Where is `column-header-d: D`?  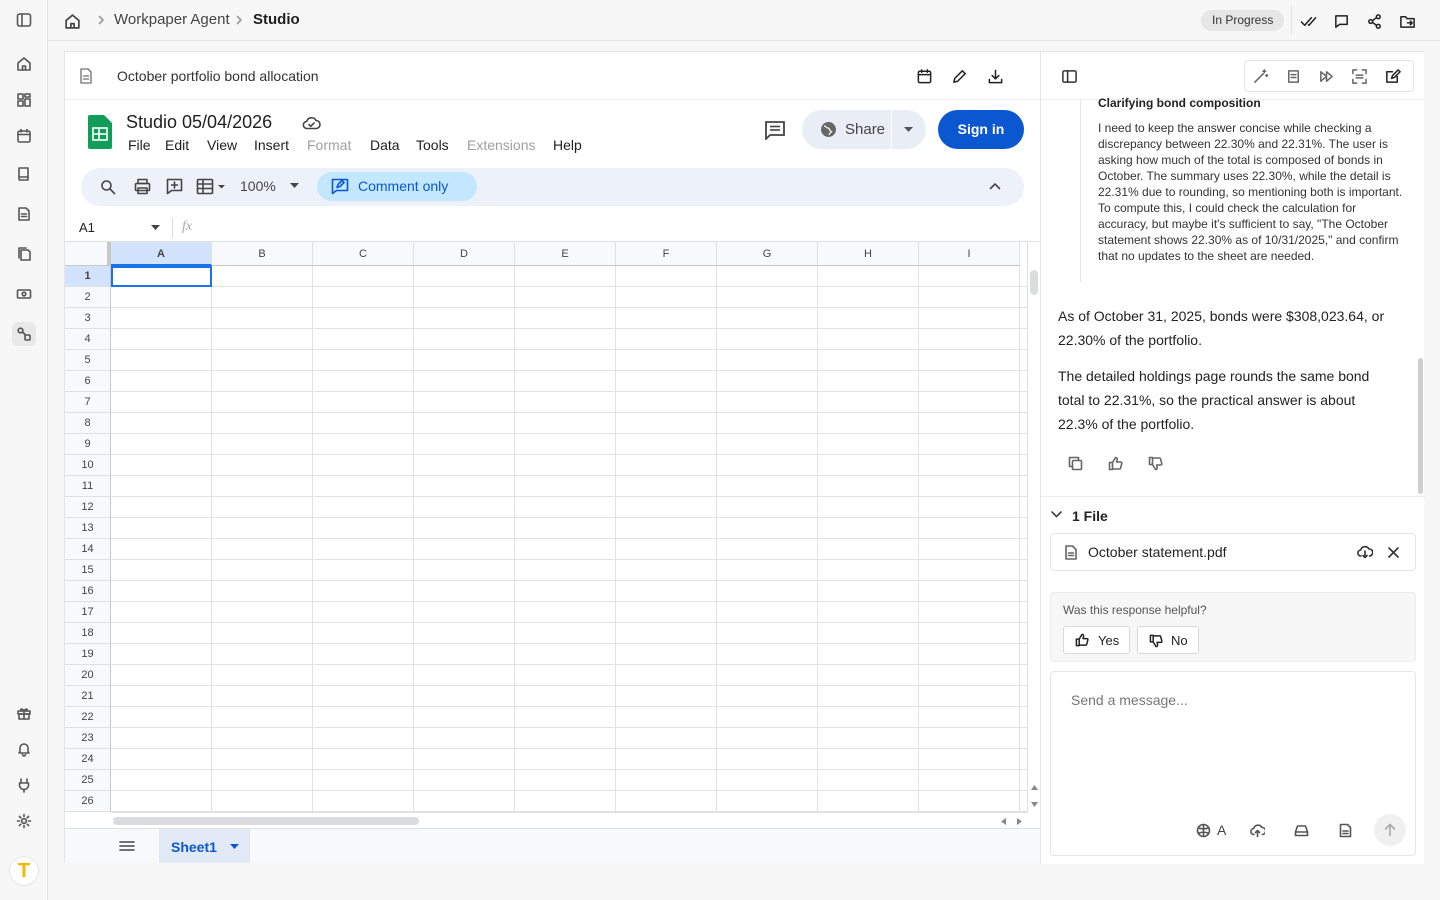 column-header-d: D is located at coordinates (464, 254).